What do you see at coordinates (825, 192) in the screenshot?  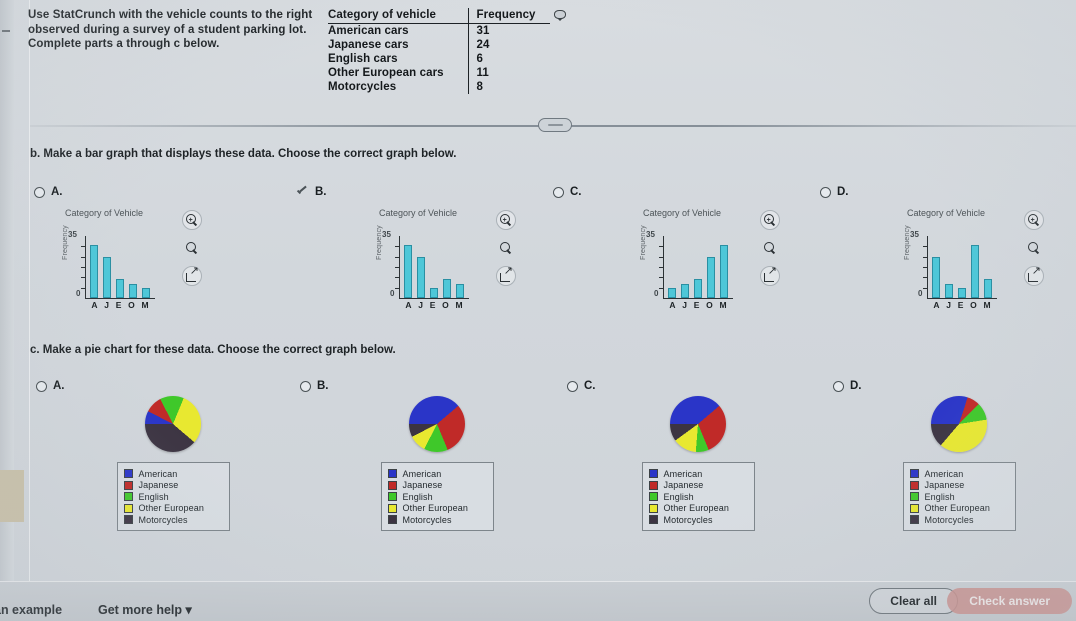 I see `radio-icon-bar-d` at bounding box center [825, 192].